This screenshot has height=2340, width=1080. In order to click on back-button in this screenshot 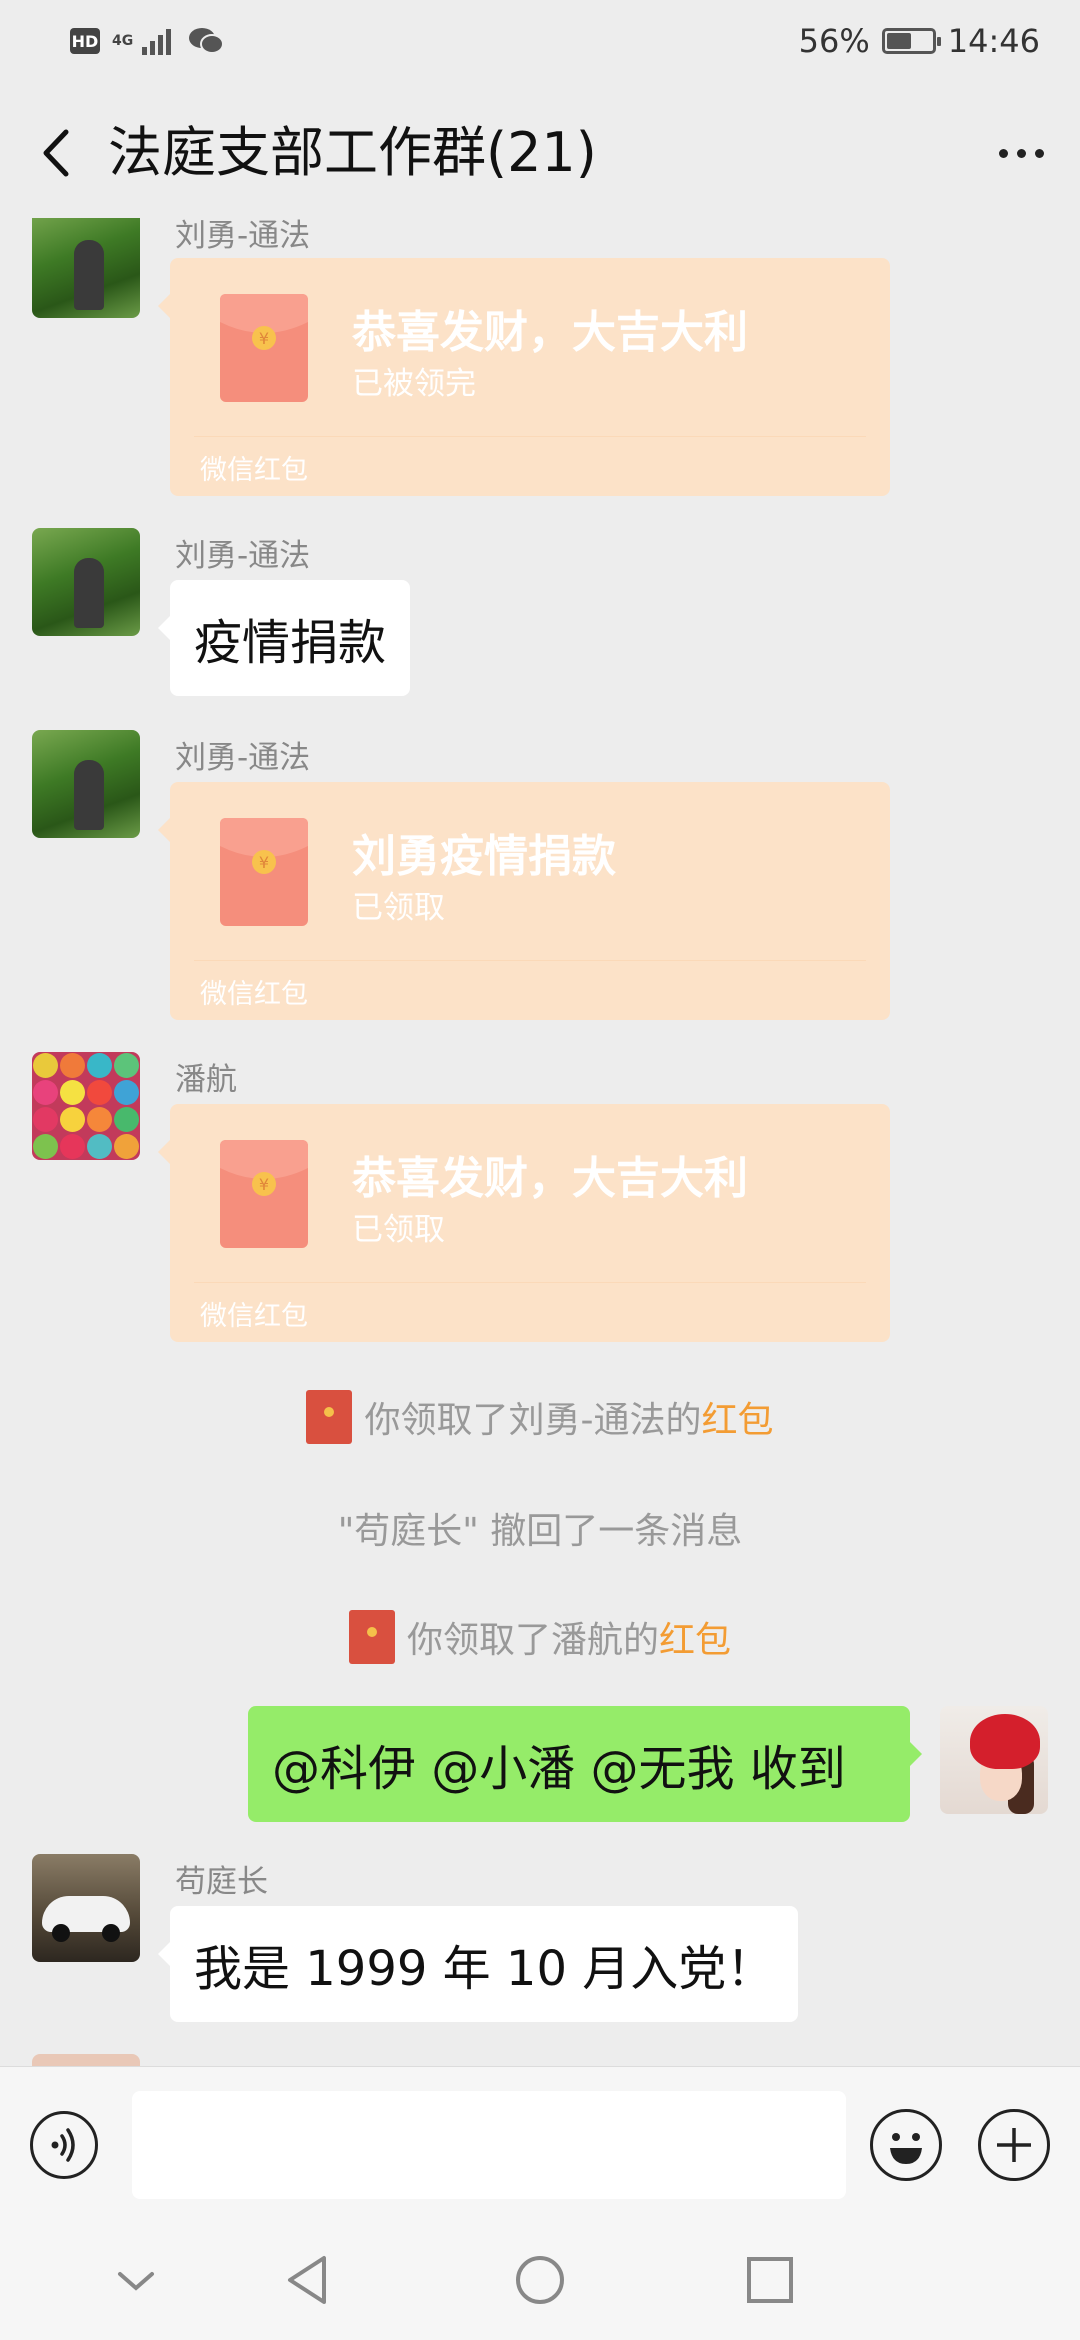, I will do `click(58, 153)`.